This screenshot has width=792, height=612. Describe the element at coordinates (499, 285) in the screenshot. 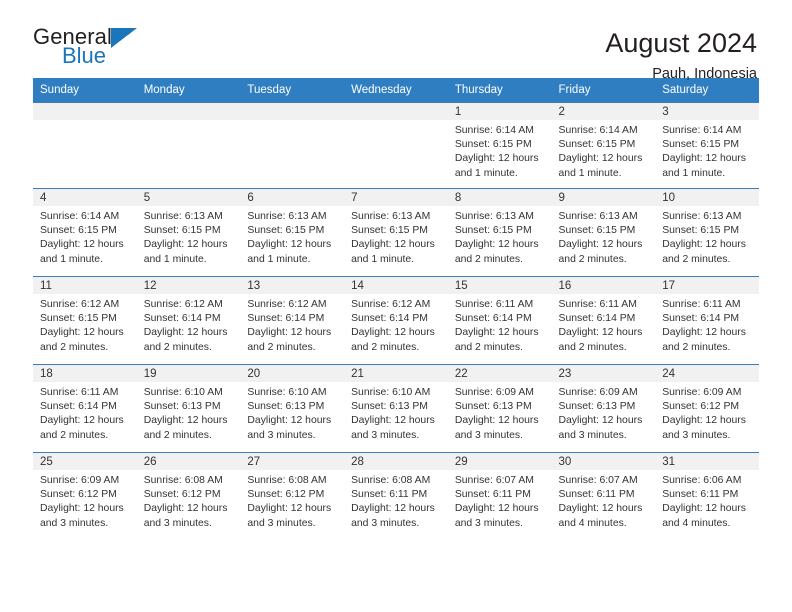

I see `day-number: 15` at that location.